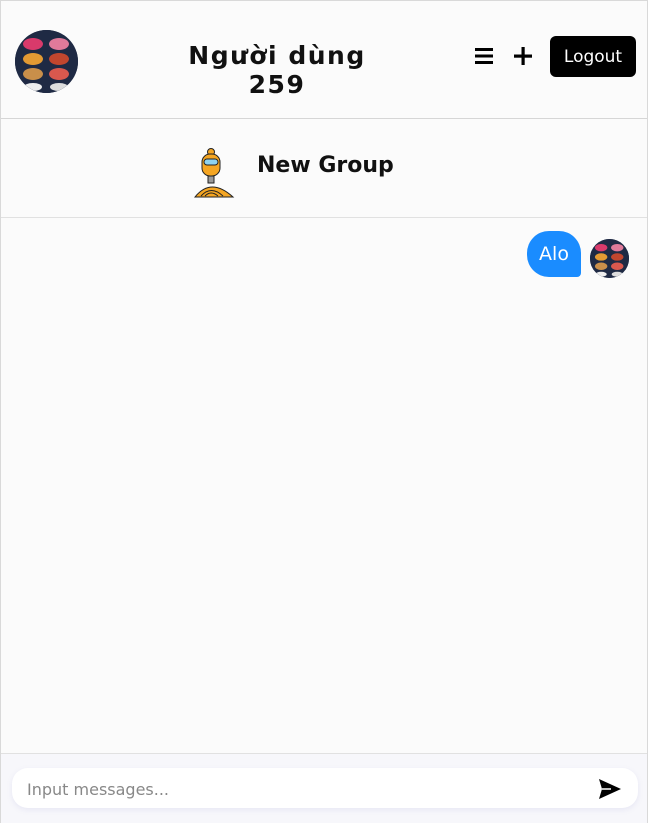  I want to click on sender-avatar, so click(609, 258).